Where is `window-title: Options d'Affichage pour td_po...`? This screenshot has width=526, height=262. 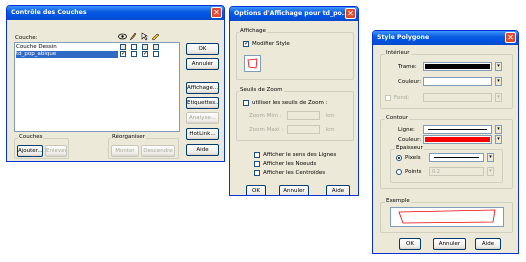
window-title: Options d'Affichage pour td_po... is located at coordinates (291, 13).